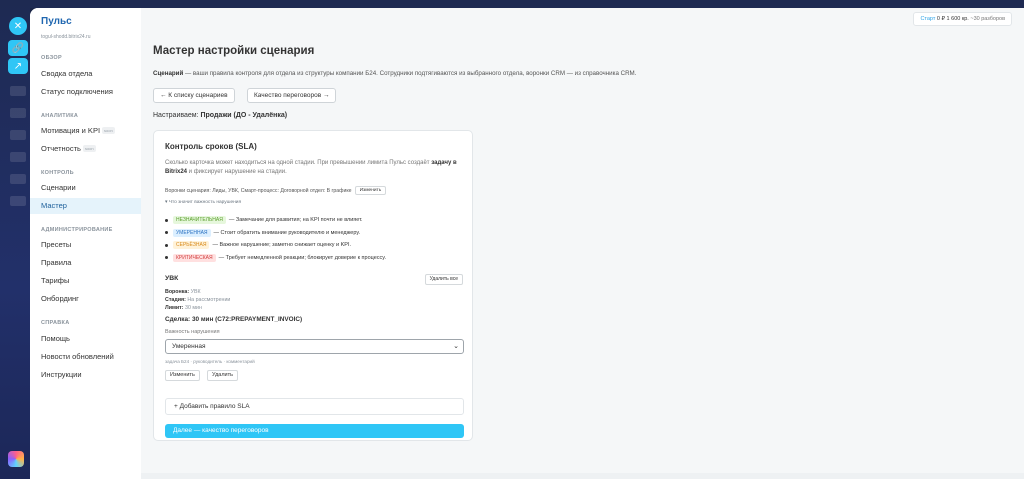 Image resolution: width=1024 pixels, height=479 pixels. I want to click on sidebar-item-label: Тарифы, so click(55, 280).